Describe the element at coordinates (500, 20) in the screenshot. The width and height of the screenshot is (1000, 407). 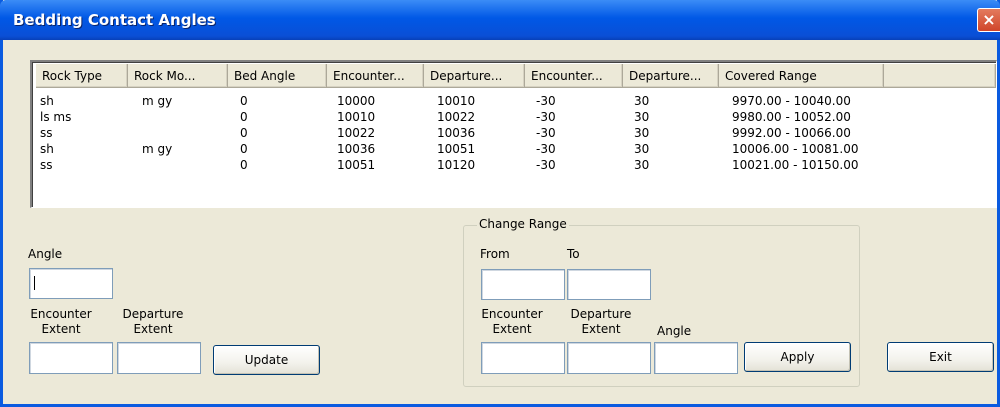
I see `title-bar: Bedding Contact Angles ×` at that location.